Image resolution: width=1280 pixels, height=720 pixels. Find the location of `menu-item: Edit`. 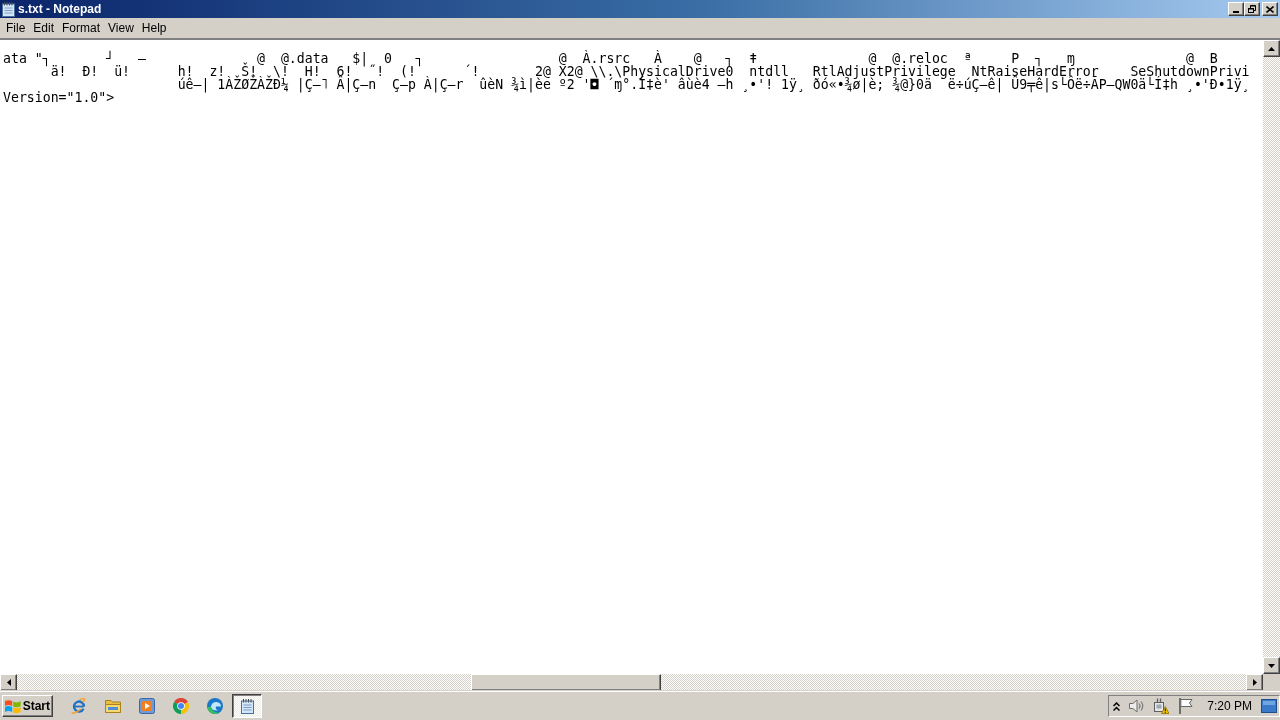

menu-item: Edit is located at coordinates (44, 28).